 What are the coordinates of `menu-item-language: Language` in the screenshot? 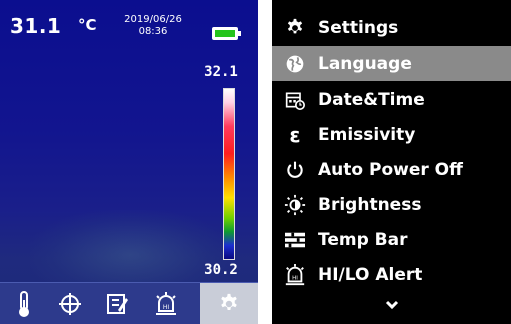 It's located at (391, 63).